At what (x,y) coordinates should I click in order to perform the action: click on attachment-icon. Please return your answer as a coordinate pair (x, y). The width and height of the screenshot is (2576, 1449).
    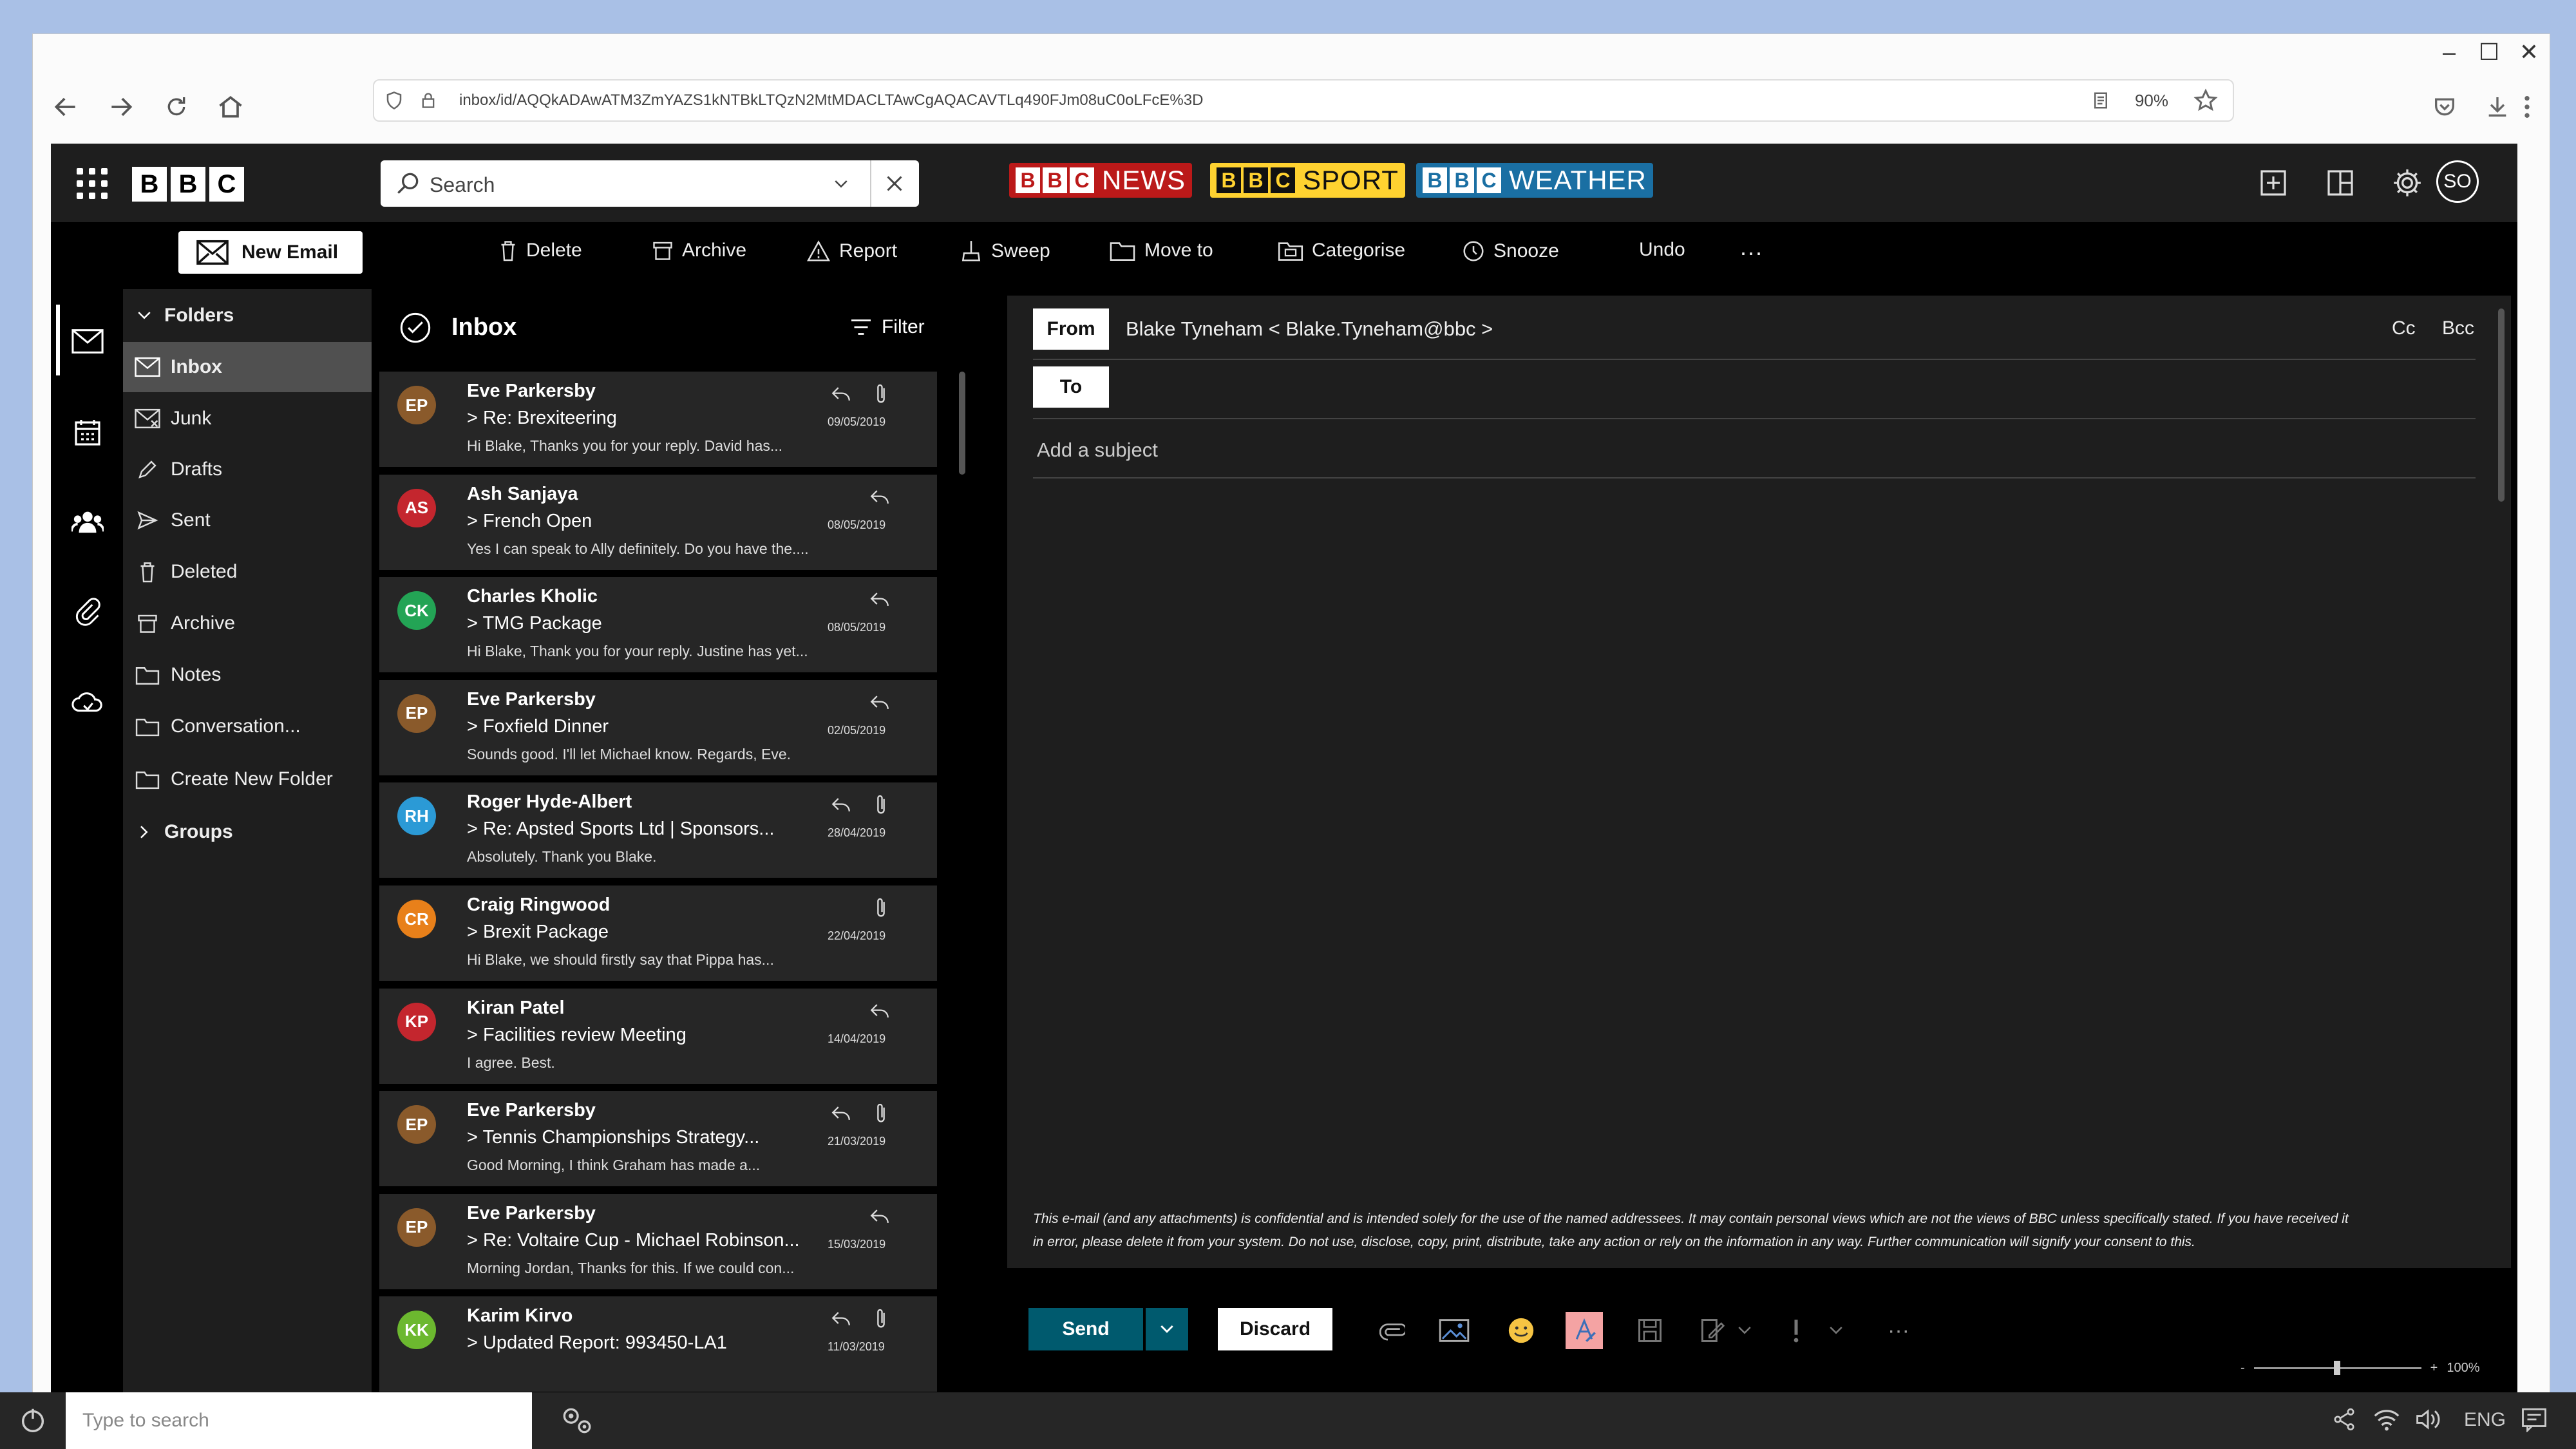
    Looking at the image, I should click on (87, 611).